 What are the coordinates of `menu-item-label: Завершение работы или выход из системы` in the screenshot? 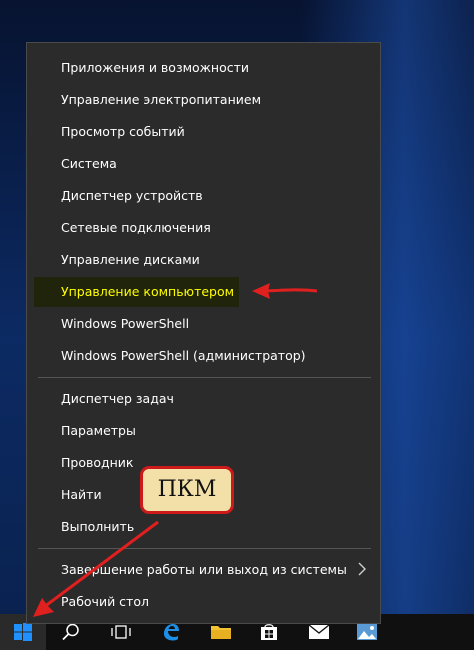 It's located at (204, 569).